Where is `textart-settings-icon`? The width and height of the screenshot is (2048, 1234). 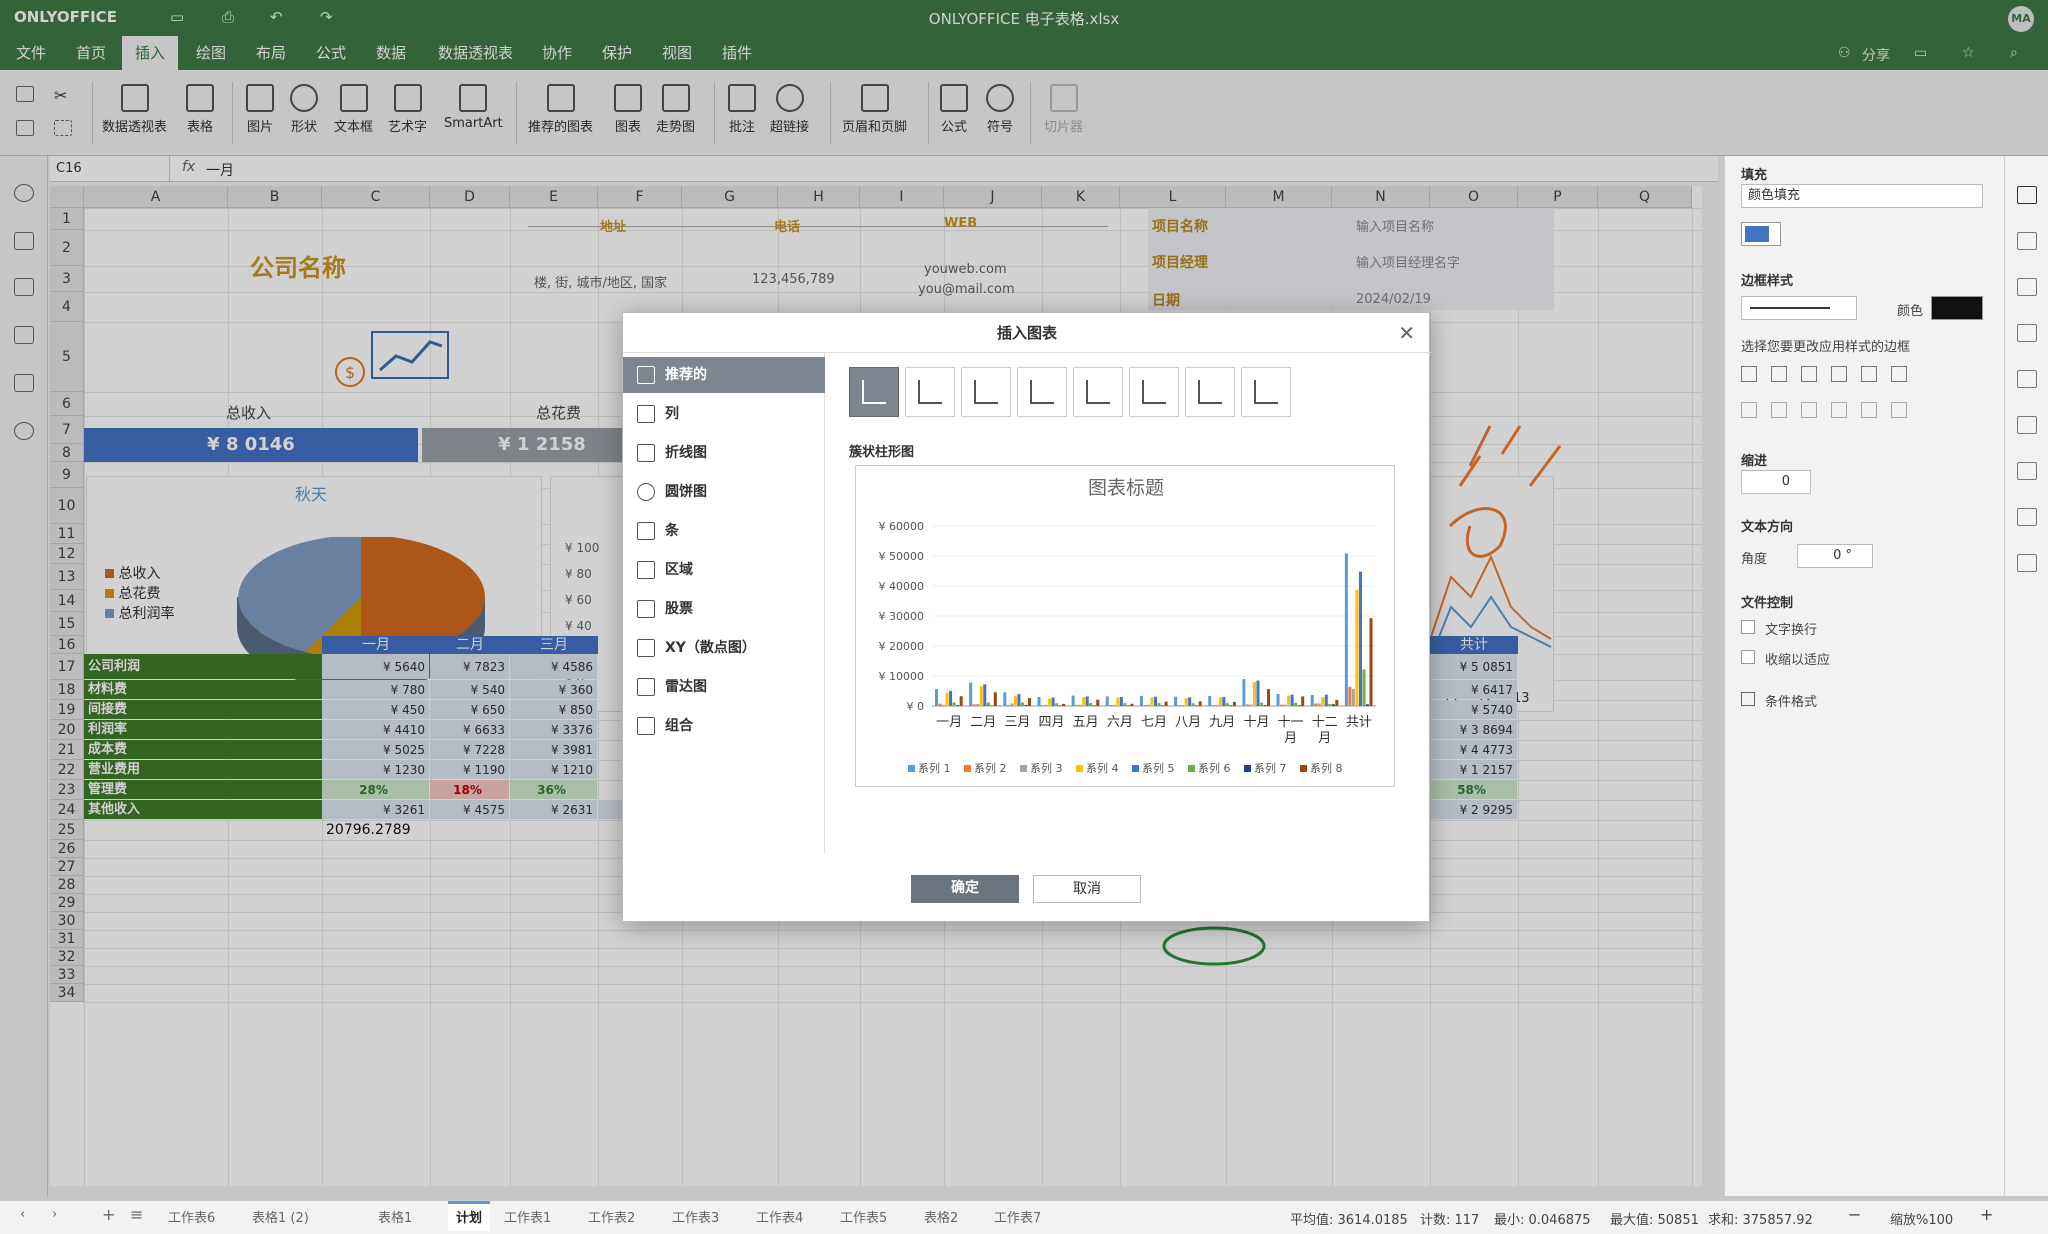 textart-settings-icon is located at coordinates (2027, 471).